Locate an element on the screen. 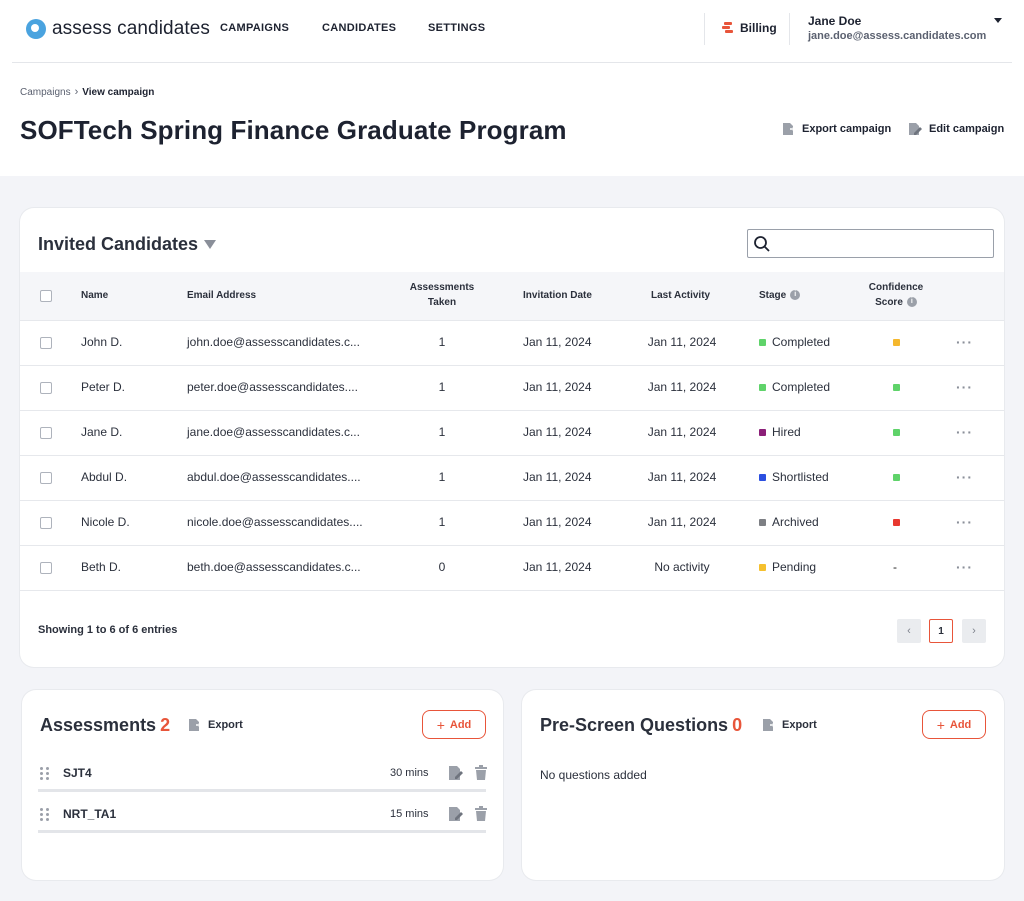 The width and height of the screenshot is (1024, 901). user-name: Jane Doe is located at coordinates (834, 21).